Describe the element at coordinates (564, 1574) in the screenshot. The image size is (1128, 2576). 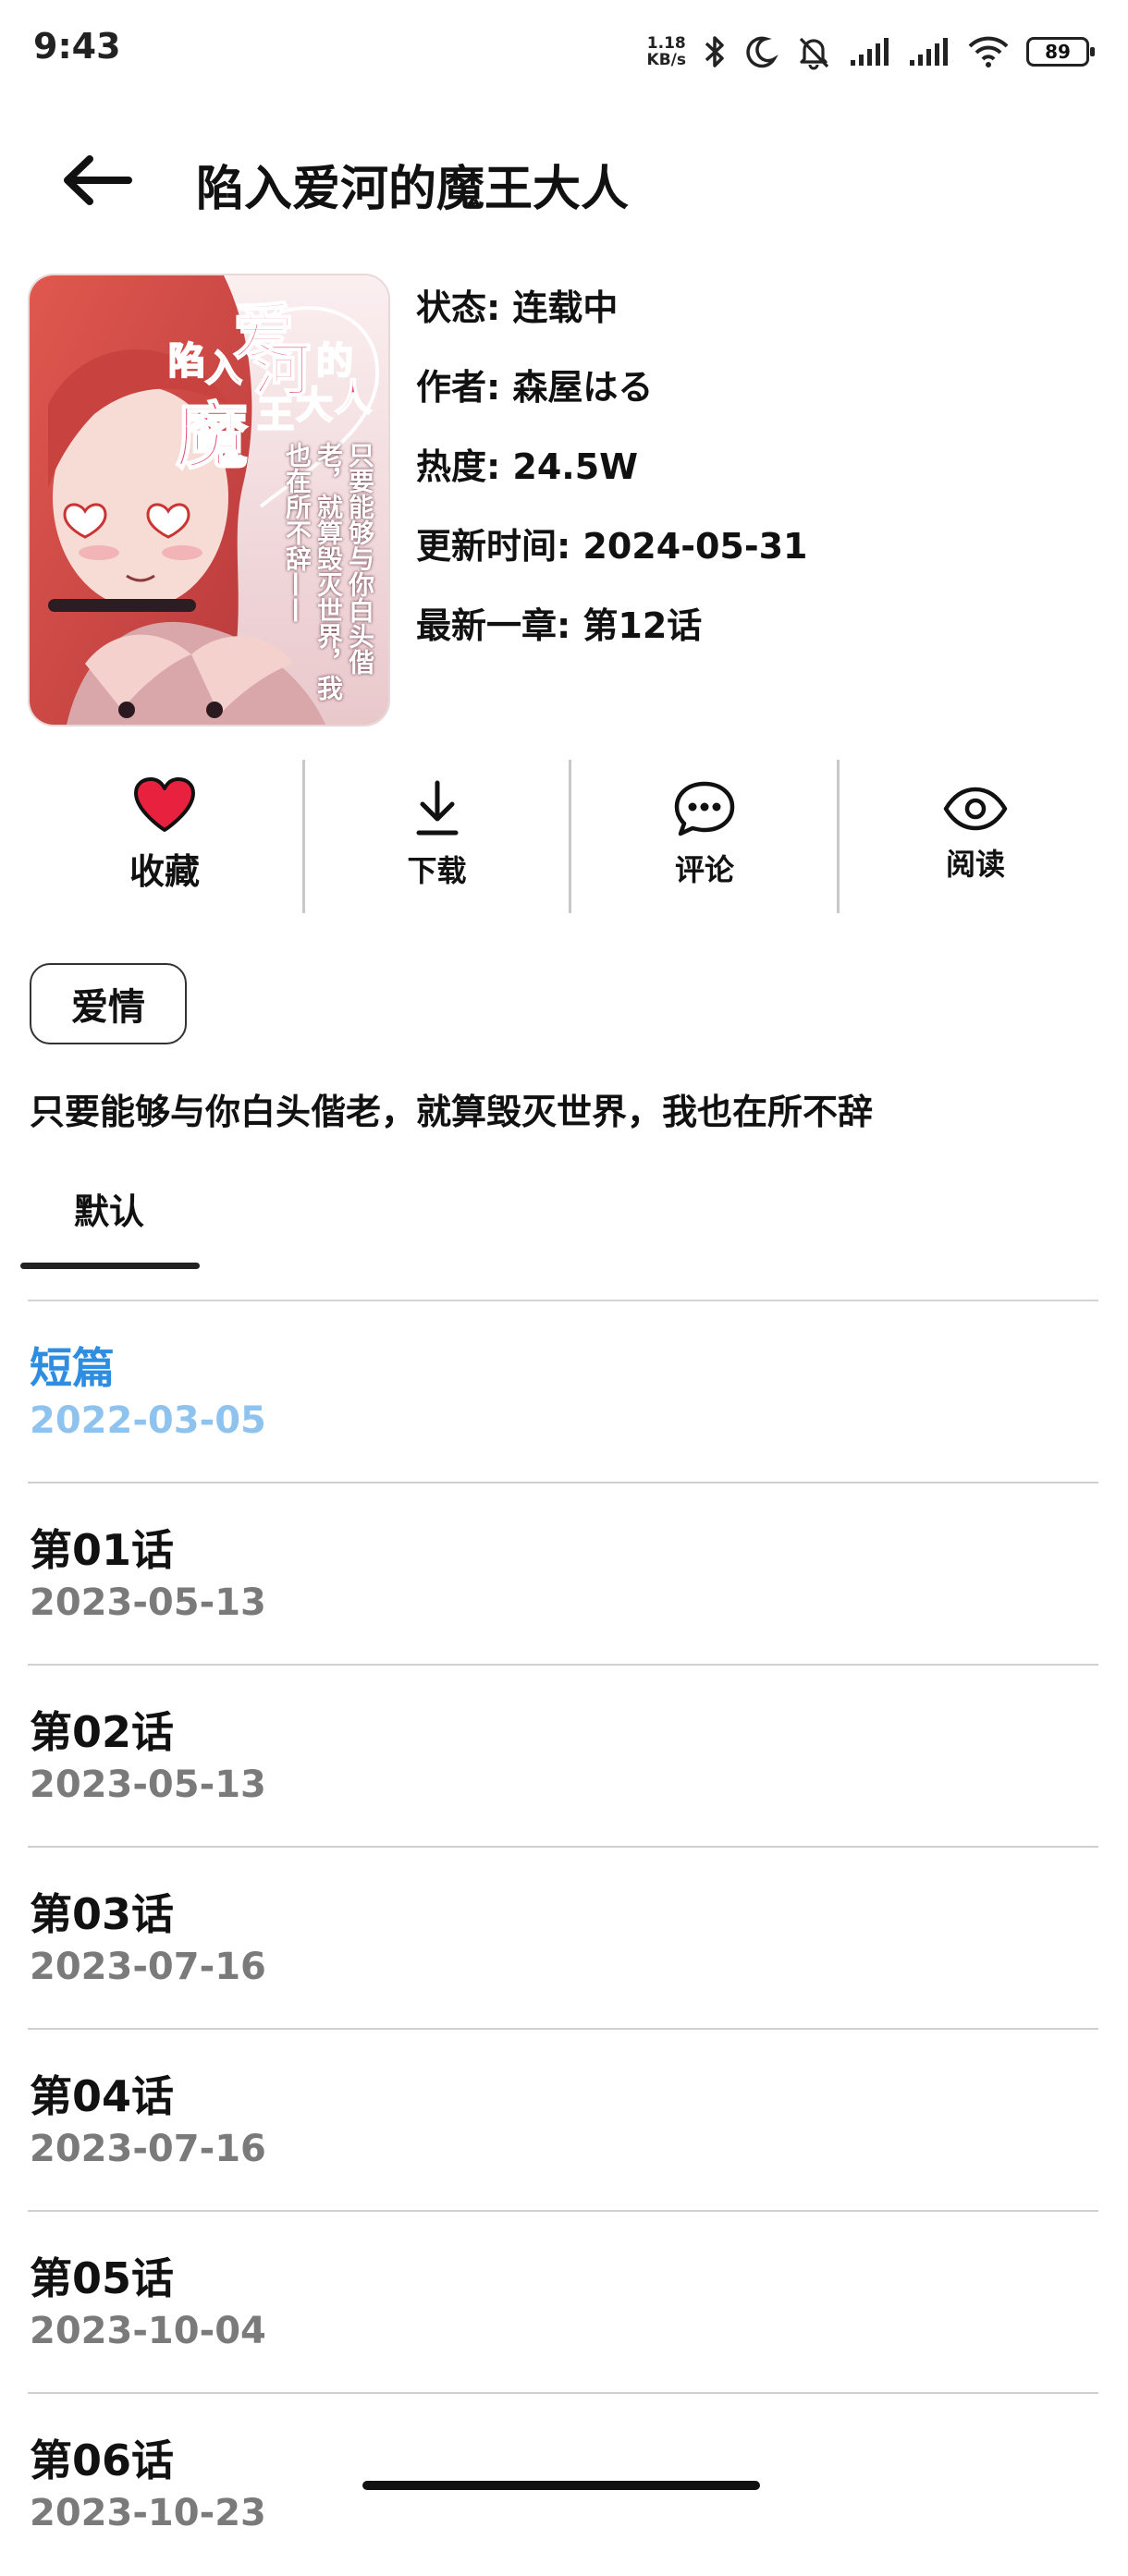
I see `chapter-item: 第01话 2023-05-13` at that location.